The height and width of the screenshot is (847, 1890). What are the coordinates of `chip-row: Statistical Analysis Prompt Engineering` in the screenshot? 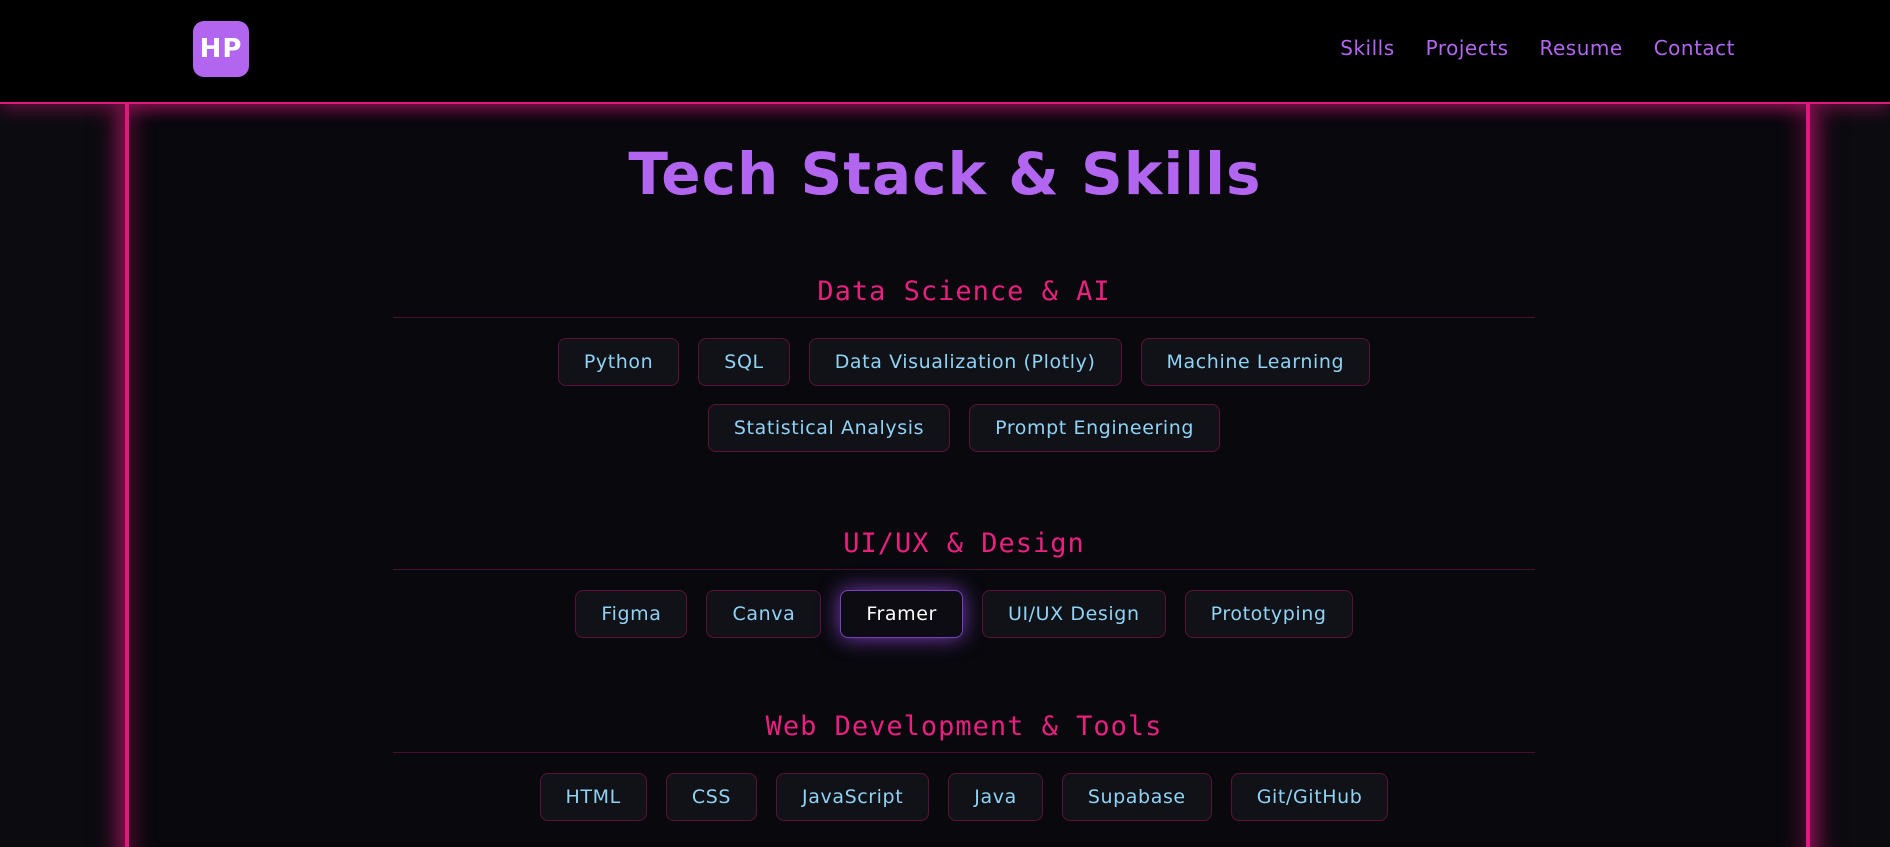 It's located at (964, 428).